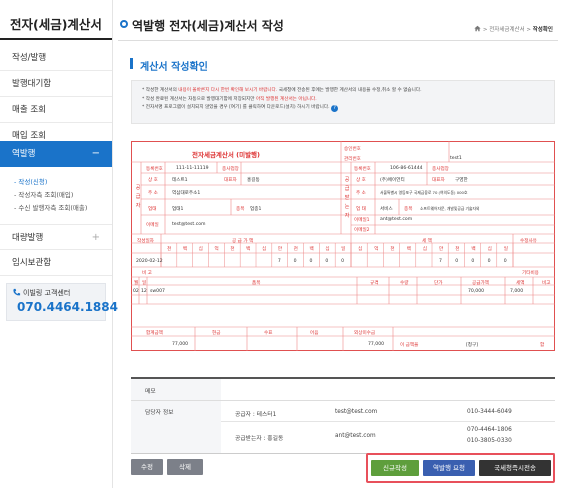 The width and height of the screenshot is (563, 488). Describe the element at coordinates (24, 154) in the screenshot. I see `sidebar-item-label: 역발행` at that location.